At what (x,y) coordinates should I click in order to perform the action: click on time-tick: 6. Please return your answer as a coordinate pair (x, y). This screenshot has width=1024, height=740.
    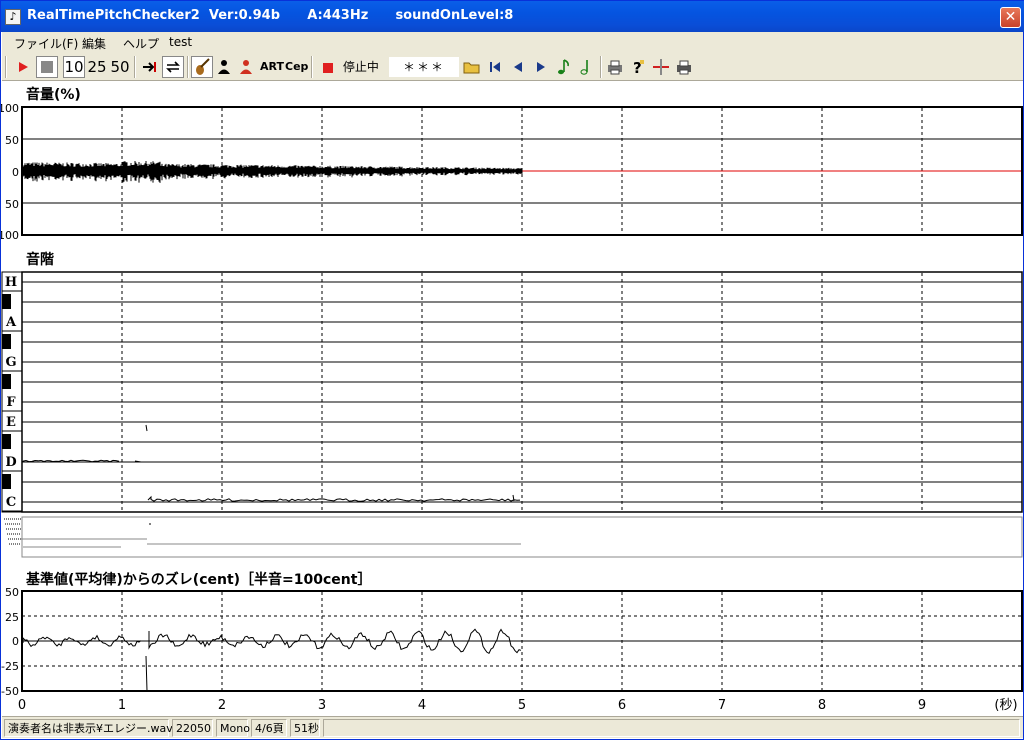
    Looking at the image, I should click on (622, 705).